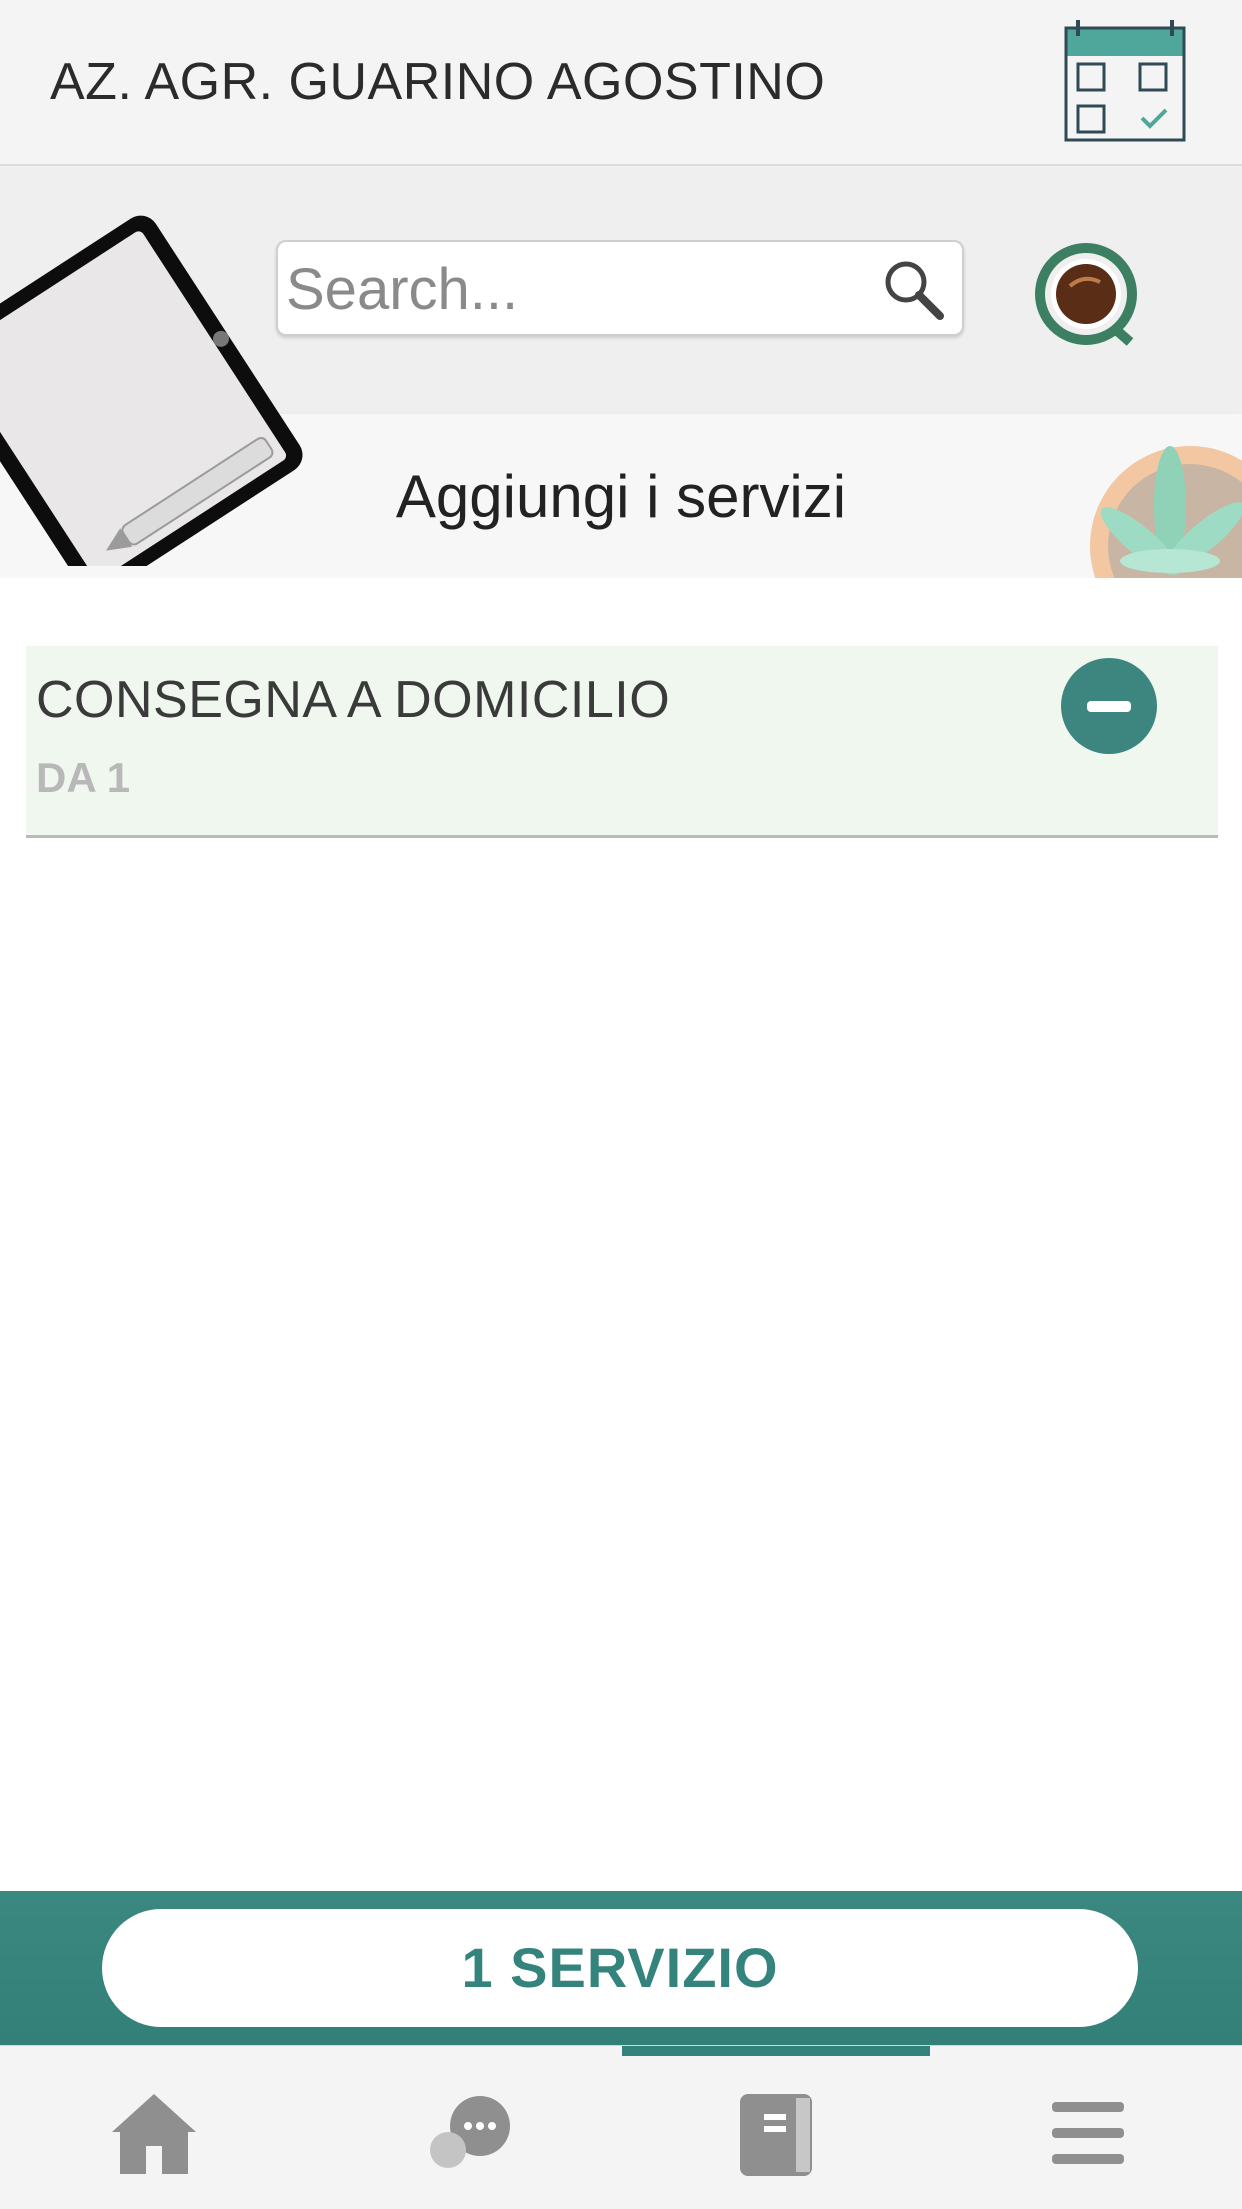 The width and height of the screenshot is (1242, 2209). What do you see at coordinates (1086, 294) in the screenshot?
I see `profile-avatar-icon` at bounding box center [1086, 294].